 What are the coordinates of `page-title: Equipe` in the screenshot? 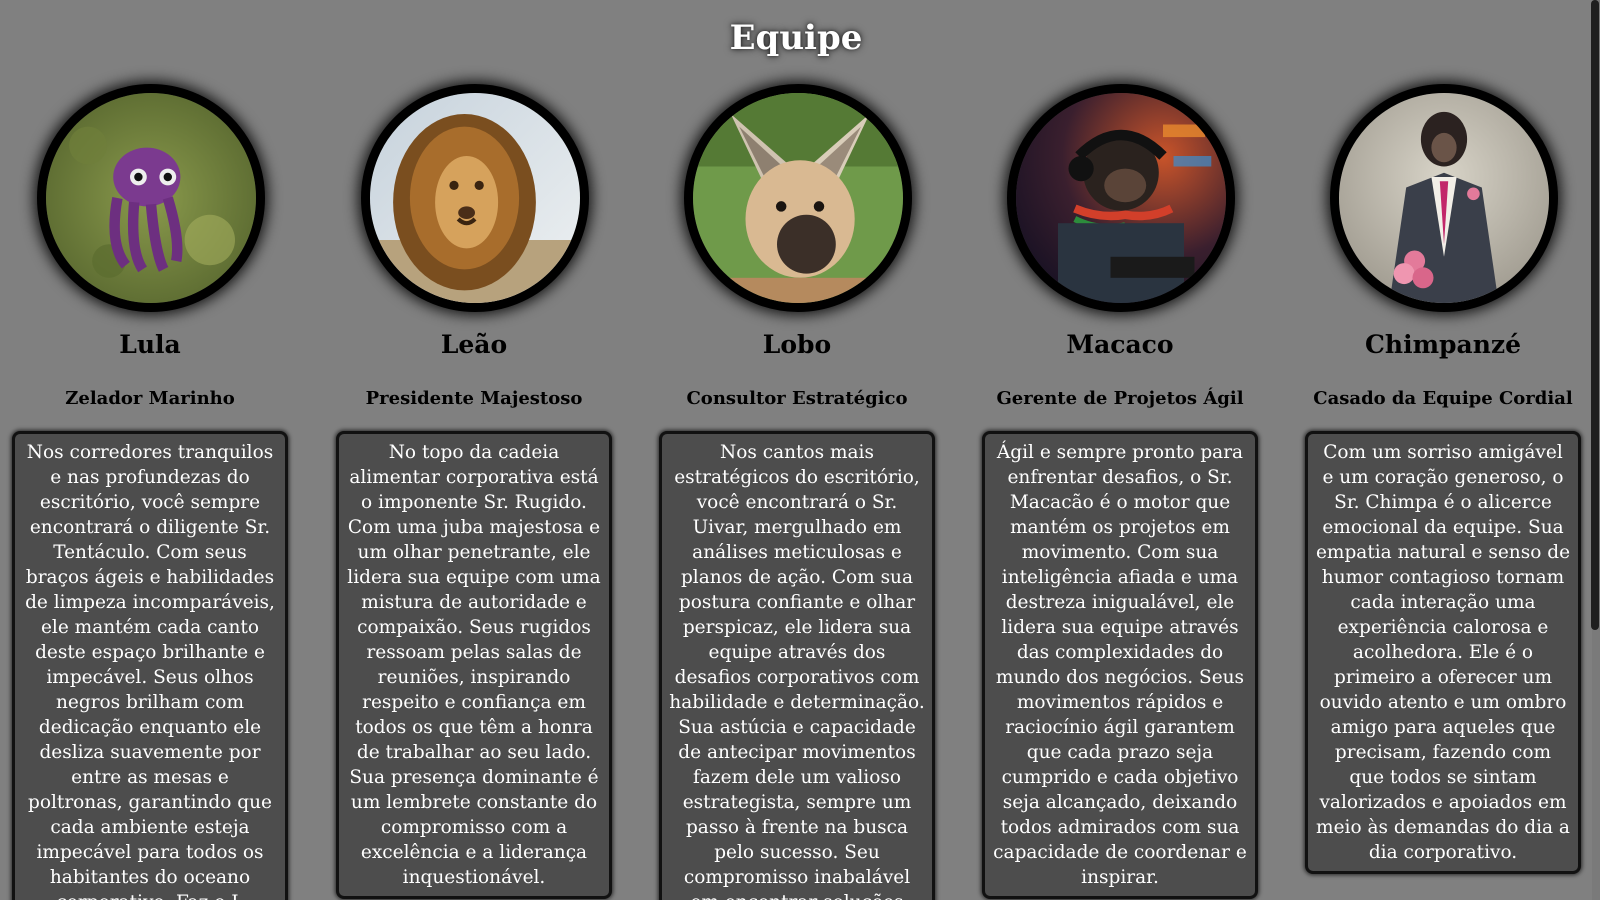 It's located at (796, 38).